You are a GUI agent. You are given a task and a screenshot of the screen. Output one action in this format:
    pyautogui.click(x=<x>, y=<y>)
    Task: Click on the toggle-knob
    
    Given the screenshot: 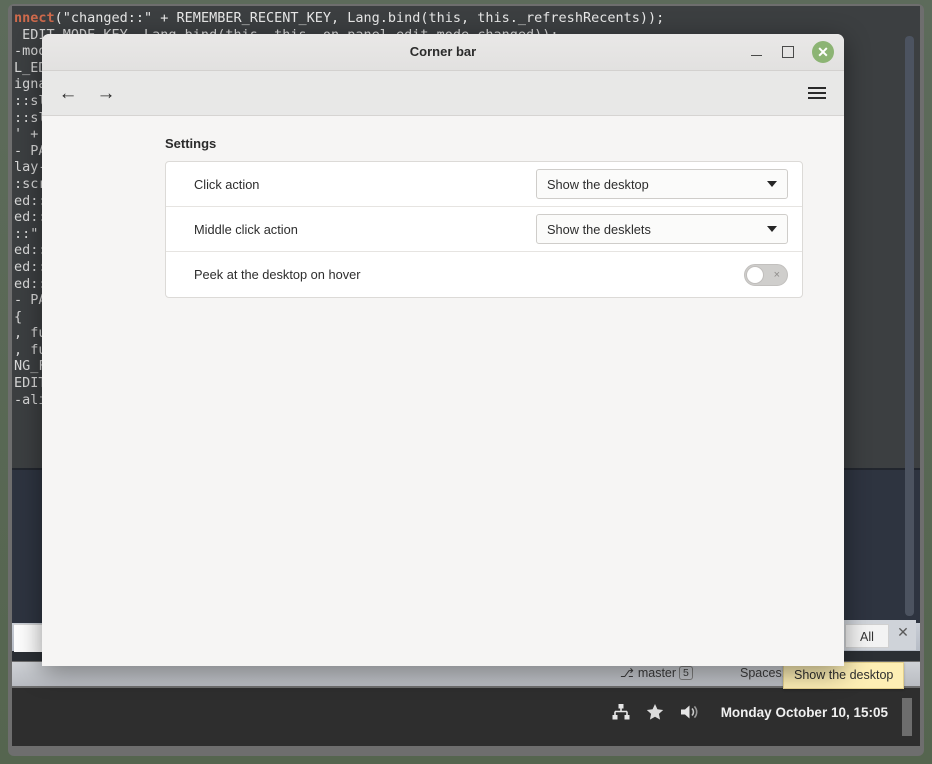 What is the action you would take?
    pyautogui.click(x=755, y=274)
    